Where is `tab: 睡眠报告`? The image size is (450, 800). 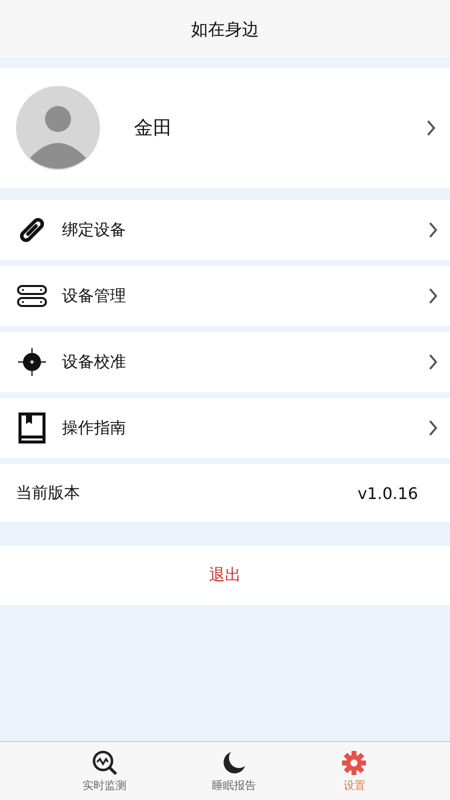 tab: 睡眠报告 is located at coordinates (234, 771).